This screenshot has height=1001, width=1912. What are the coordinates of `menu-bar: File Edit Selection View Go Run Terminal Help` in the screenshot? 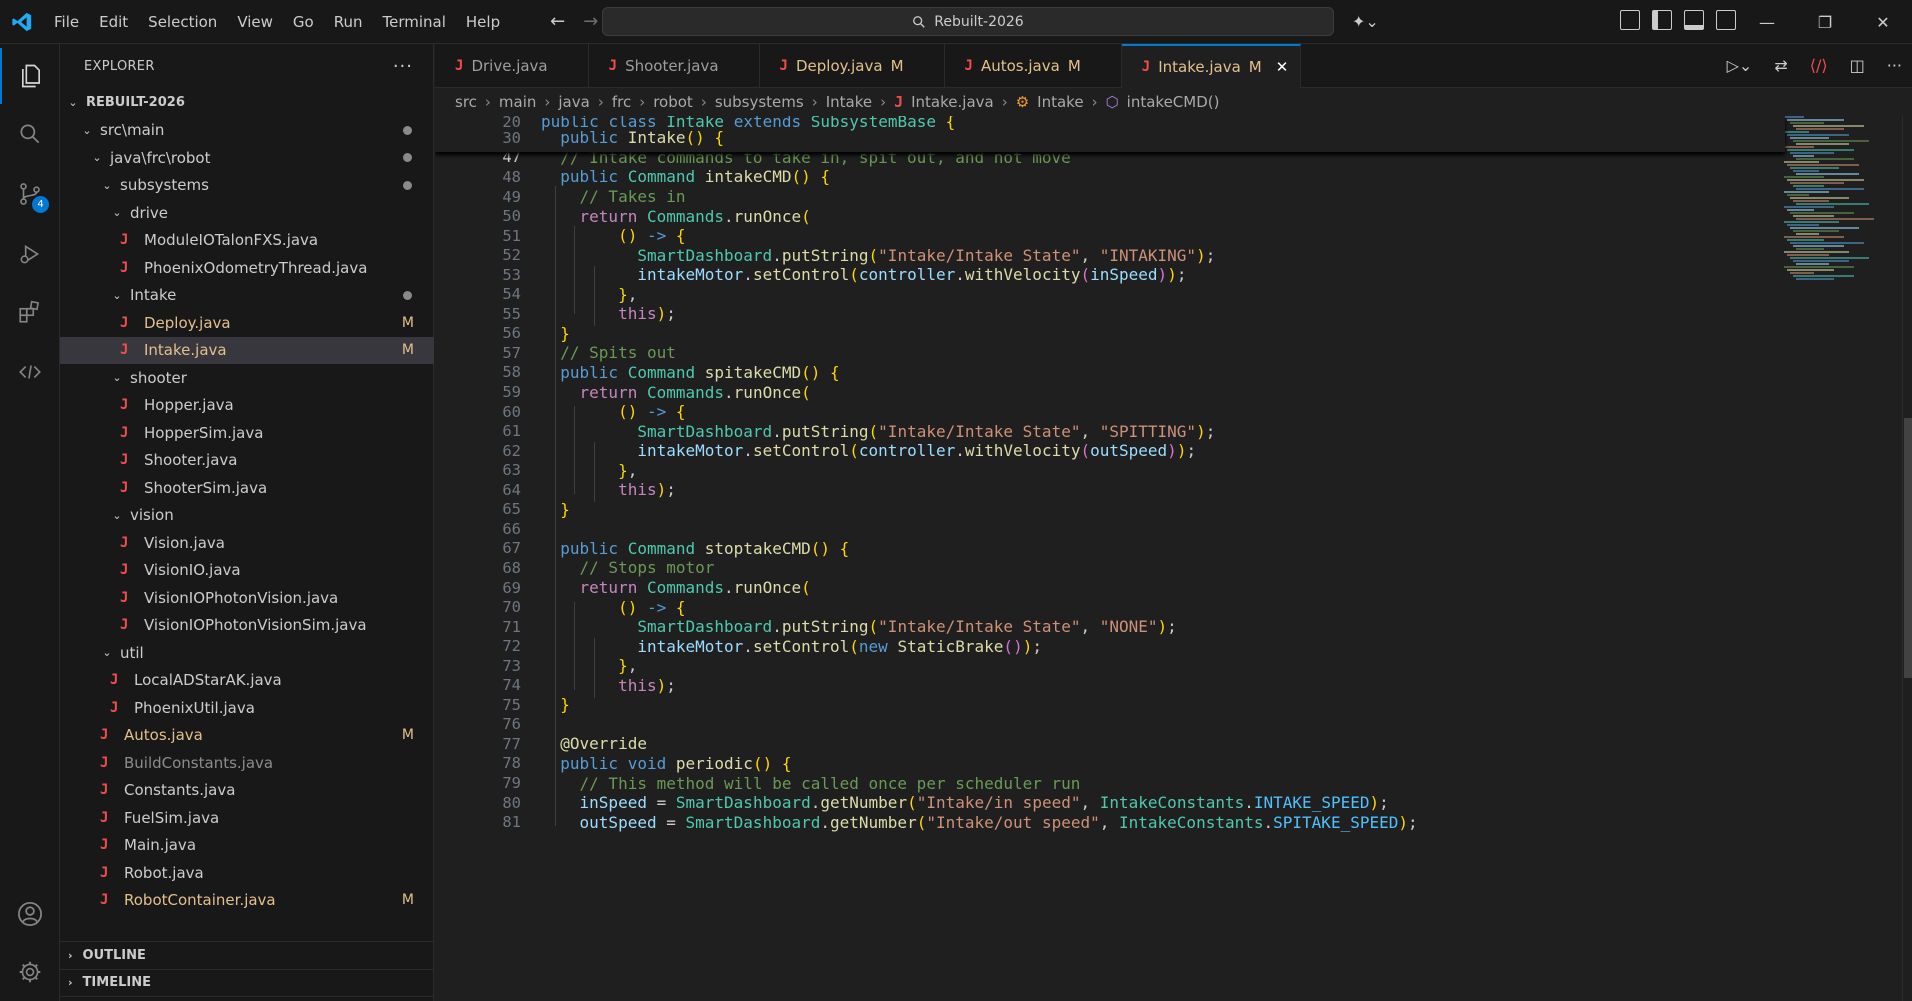 It's located at (277, 22).